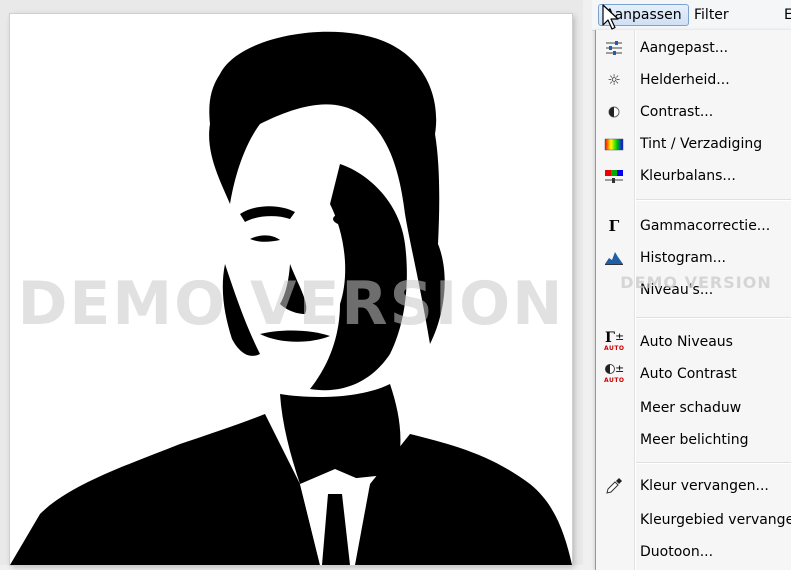 Image resolution: width=791 pixels, height=570 pixels. Describe the element at coordinates (614, 341) in the screenshot. I see `auto-levels-icon: Γ ± AUTO` at that location.